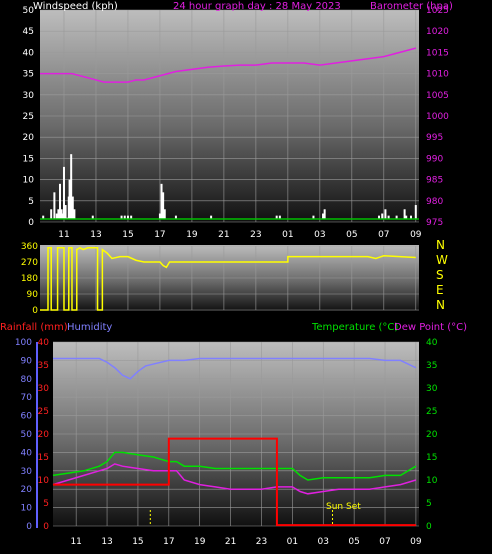  What do you see at coordinates (434, 223) in the screenshot?
I see `barometer-tick-label: 975` at bounding box center [434, 223].